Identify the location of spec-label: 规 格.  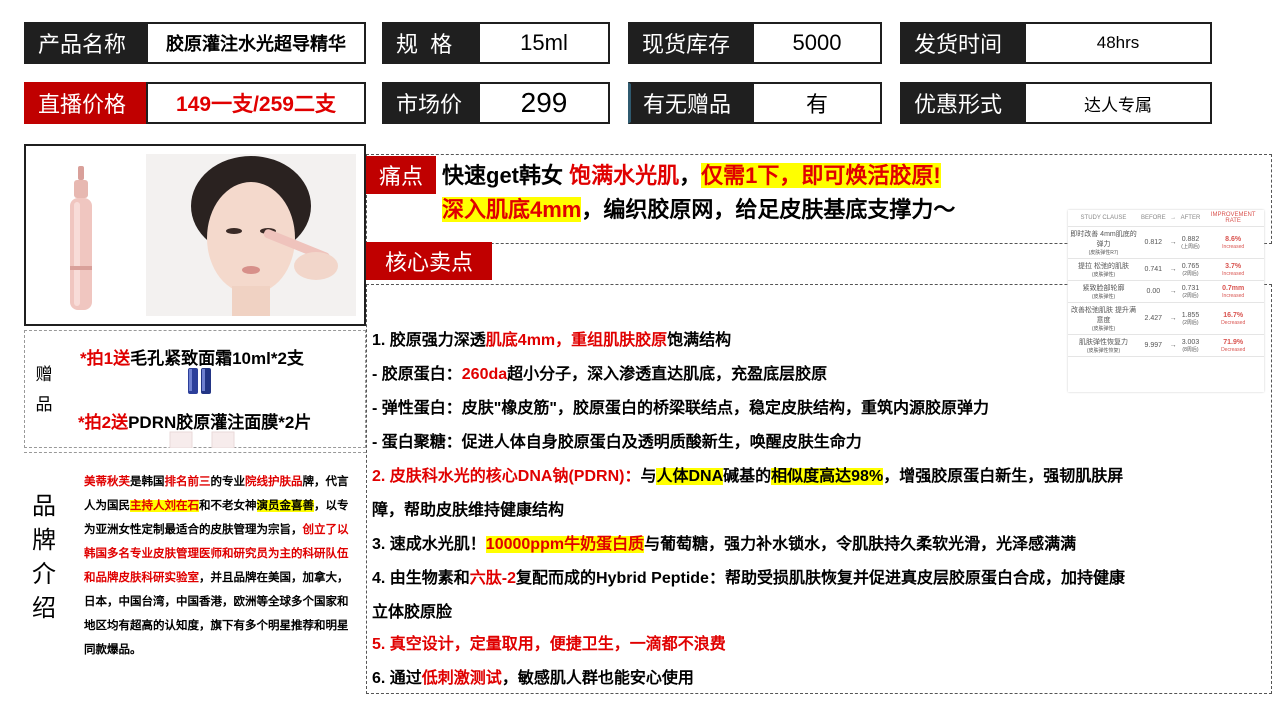
(430, 43).